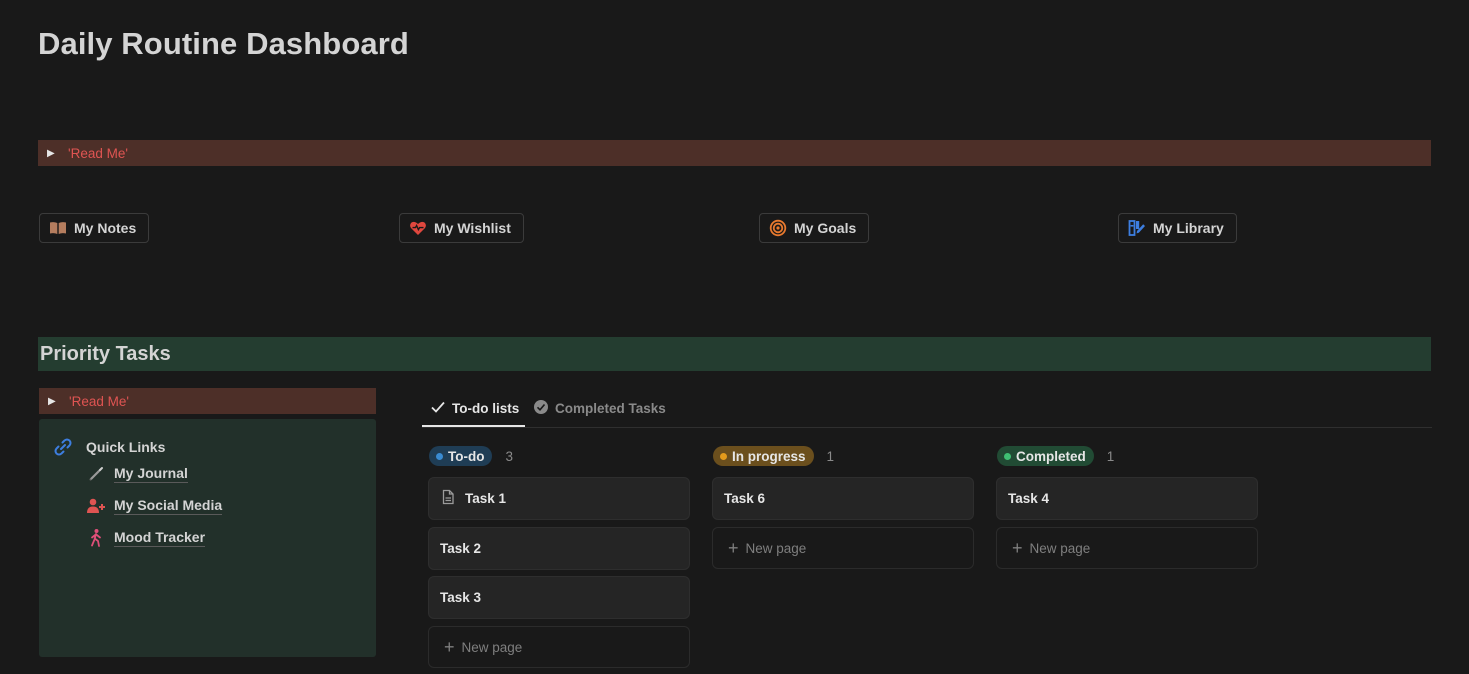 The height and width of the screenshot is (674, 1469). I want to click on status-badge-label: To-do, so click(466, 456).